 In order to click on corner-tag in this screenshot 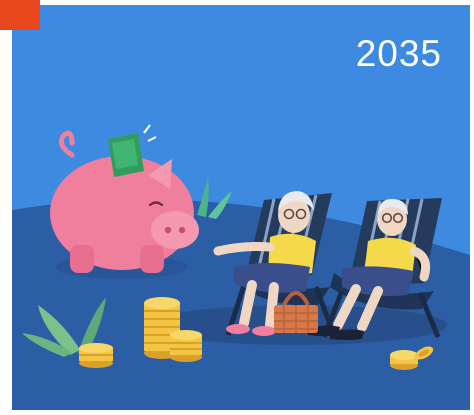, I will do `click(20, 15)`.